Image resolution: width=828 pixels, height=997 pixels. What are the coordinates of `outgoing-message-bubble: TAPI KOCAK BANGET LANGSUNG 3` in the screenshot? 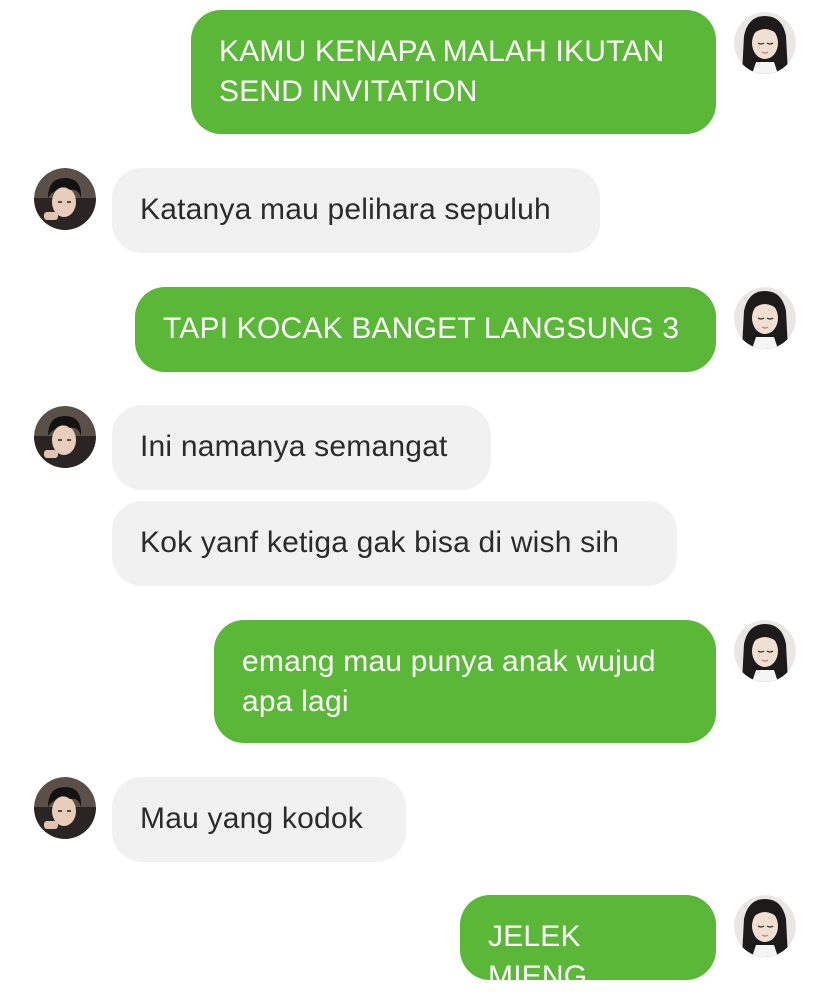 It's located at (425, 329).